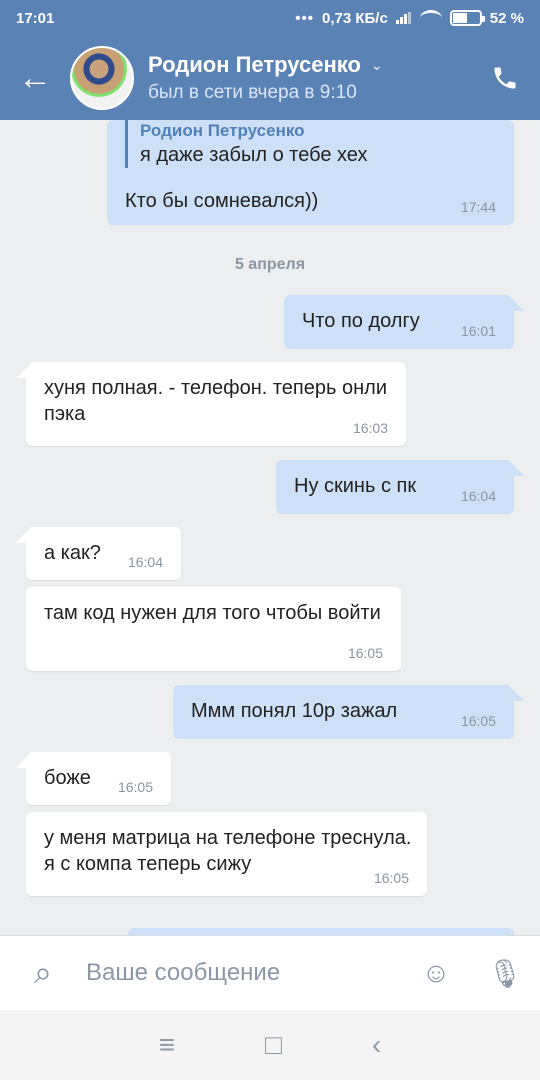  What do you see at coordinates (361, 321) in the screenshot?
I see `message-text: Что по долгу` at bounding box center [361, 321].